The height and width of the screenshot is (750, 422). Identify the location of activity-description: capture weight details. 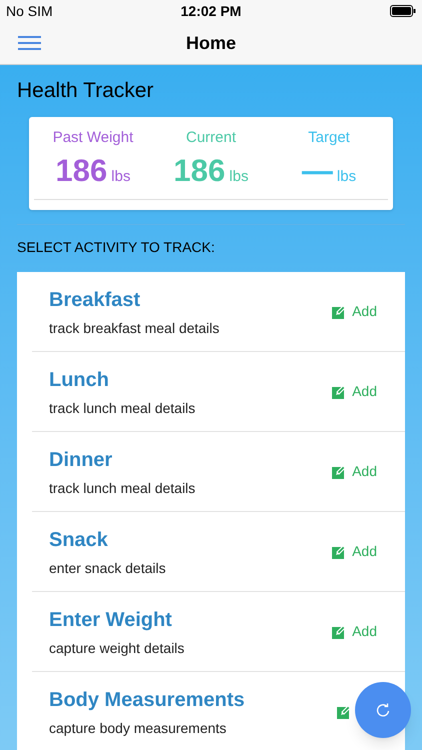
(117, 648).